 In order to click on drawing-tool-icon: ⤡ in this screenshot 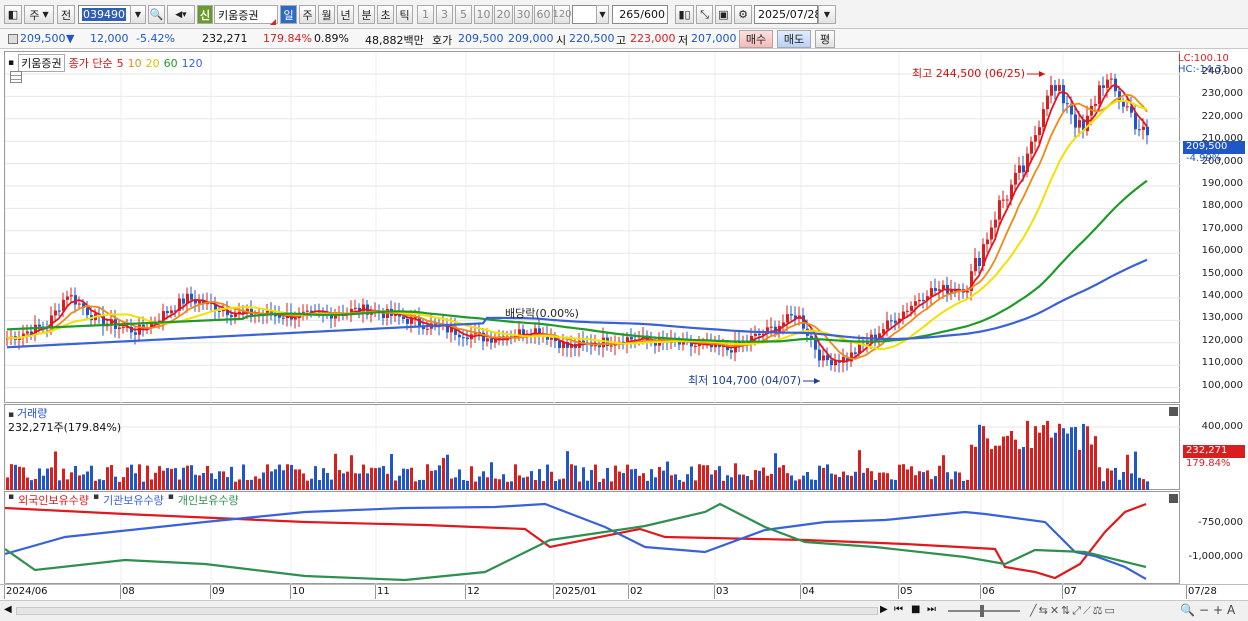, I will do `click(704, 14)`.